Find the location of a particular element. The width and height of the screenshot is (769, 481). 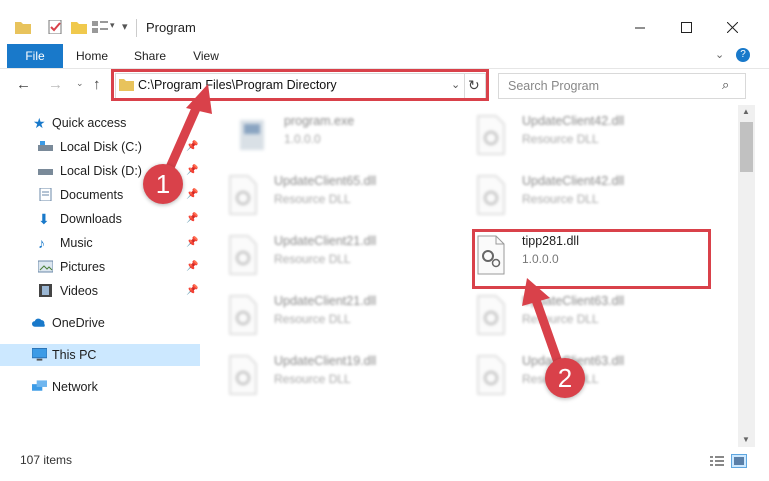

callout-1: 1 is located at coordinates (163, 184).